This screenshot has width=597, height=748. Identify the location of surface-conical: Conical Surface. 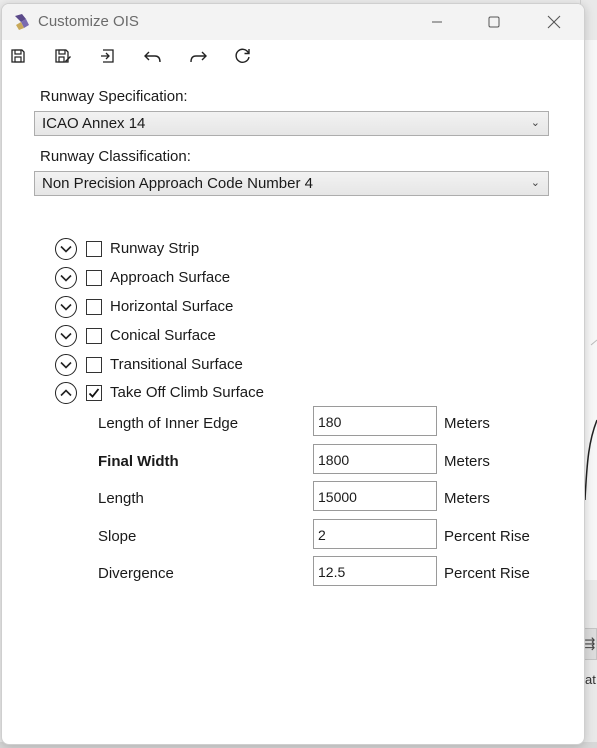
(255, 337).